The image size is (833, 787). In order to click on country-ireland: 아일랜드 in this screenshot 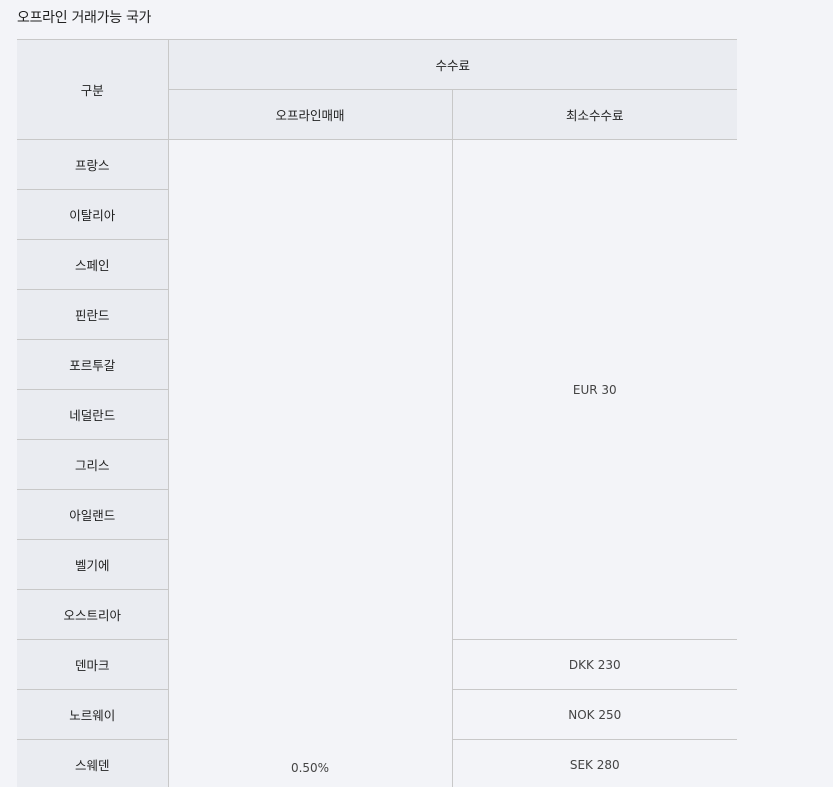, I will do `click(92, 514)`.